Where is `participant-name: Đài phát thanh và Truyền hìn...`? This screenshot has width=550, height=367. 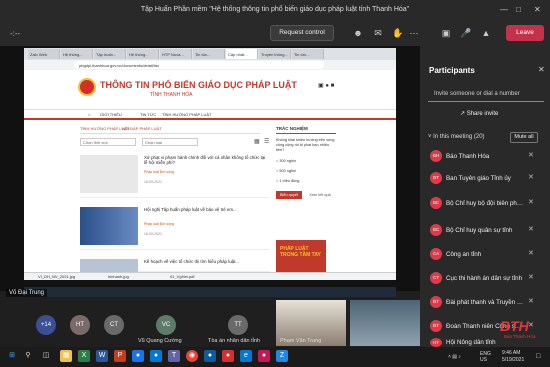 participant-name: Đài phát thanh và Truyền hìn... is located at coordinates (485, 302).